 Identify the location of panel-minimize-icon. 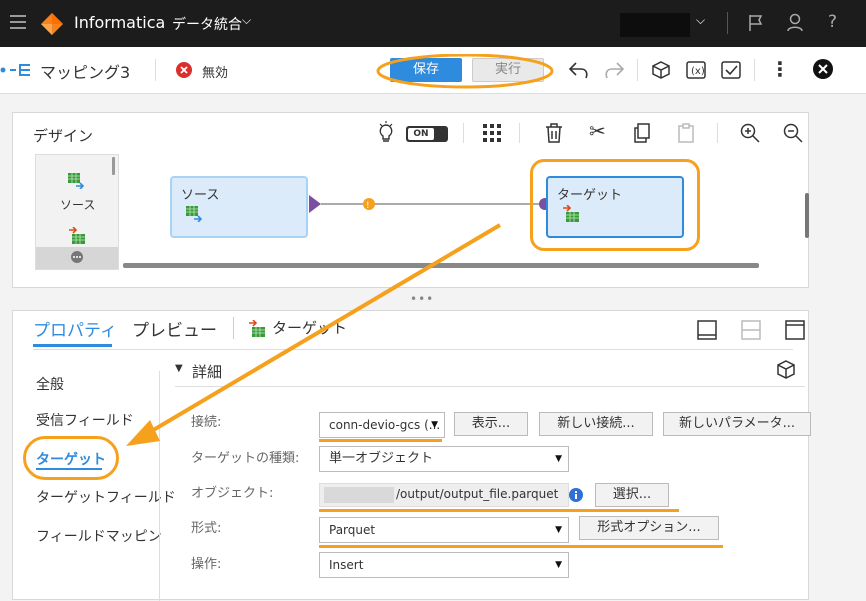
(795, 330).